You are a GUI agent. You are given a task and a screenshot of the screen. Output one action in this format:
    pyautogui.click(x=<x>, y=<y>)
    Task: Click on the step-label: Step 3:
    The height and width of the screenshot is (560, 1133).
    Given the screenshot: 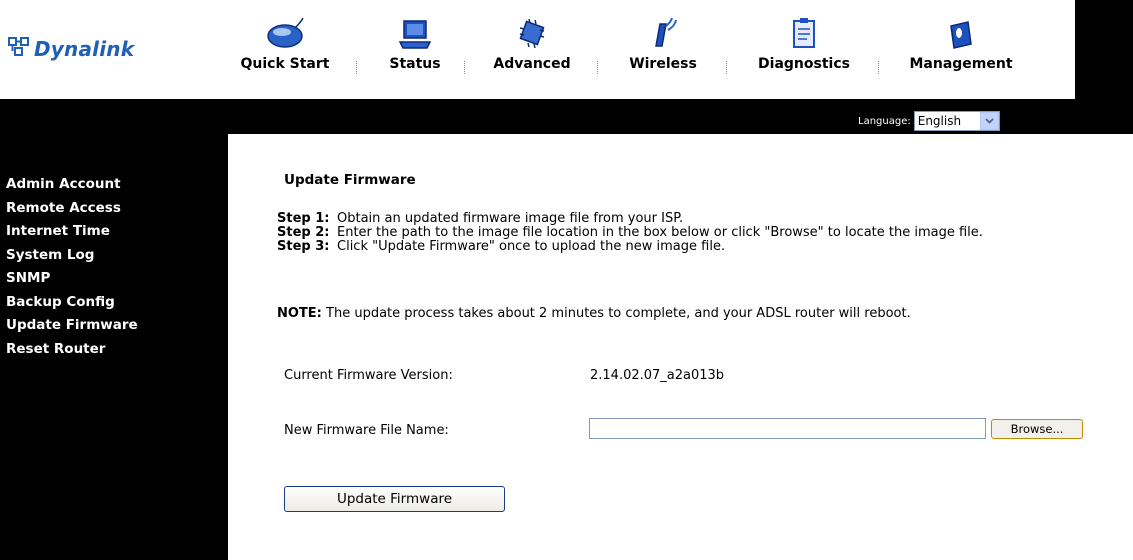 What is the action you would take?
    pyautogui.click(x=303, y=246)
    